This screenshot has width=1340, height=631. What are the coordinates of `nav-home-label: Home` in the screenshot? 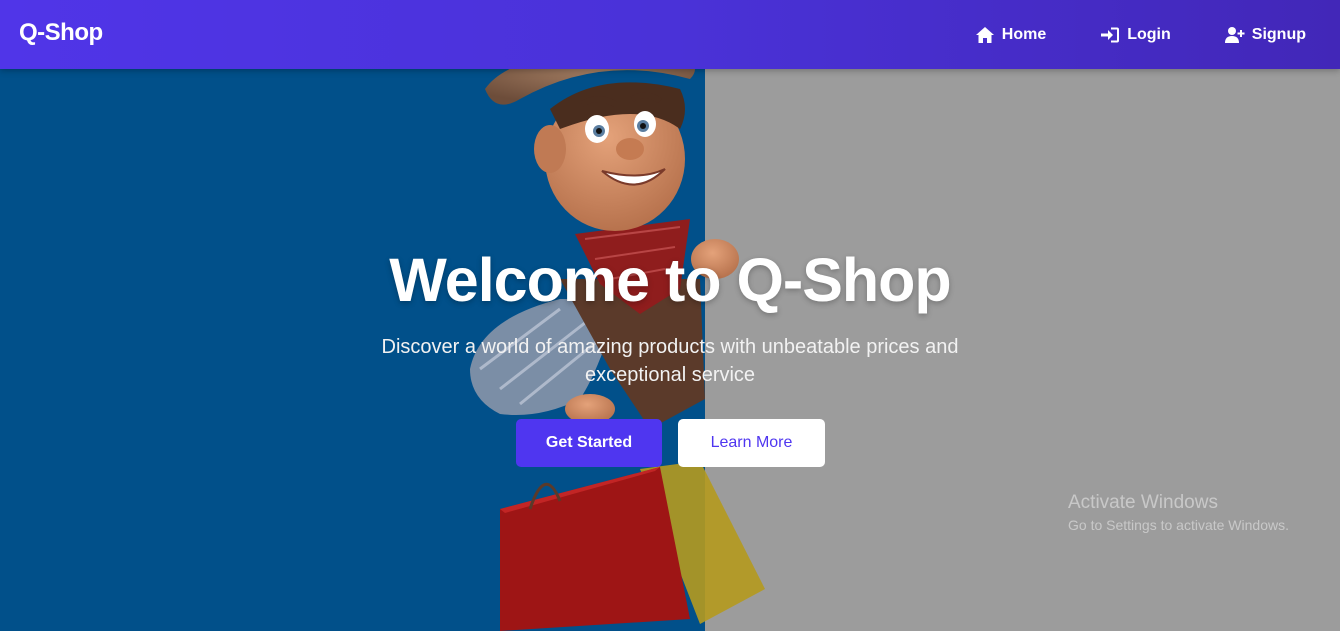 It's located at (1024, 34).